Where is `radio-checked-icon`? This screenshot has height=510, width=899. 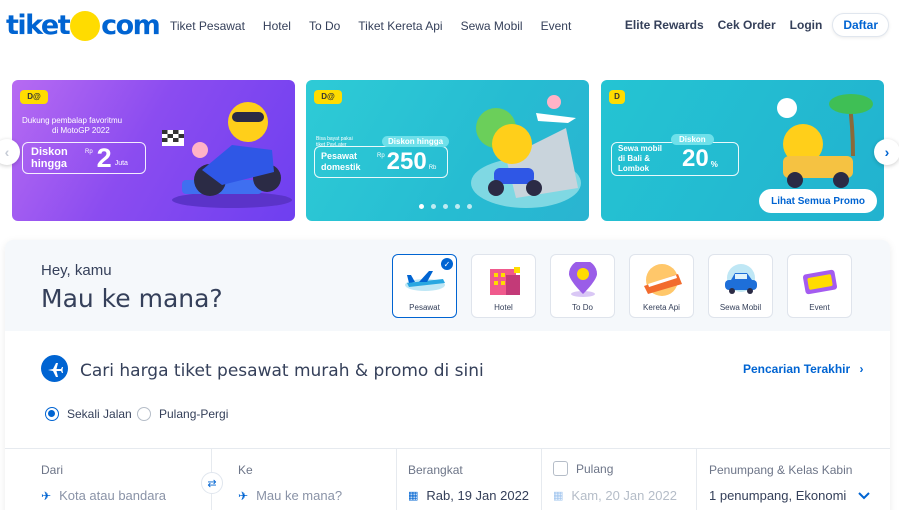
radio-checked-icon is located at coordinates (52, 414).